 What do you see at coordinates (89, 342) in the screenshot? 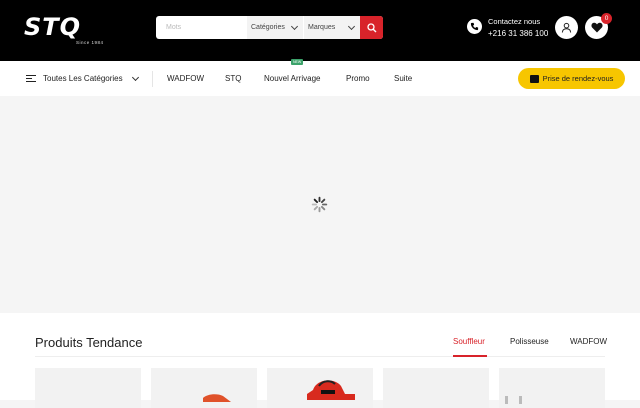
I see `section-title: Produits Tendance` at bounding box center [89, 342].